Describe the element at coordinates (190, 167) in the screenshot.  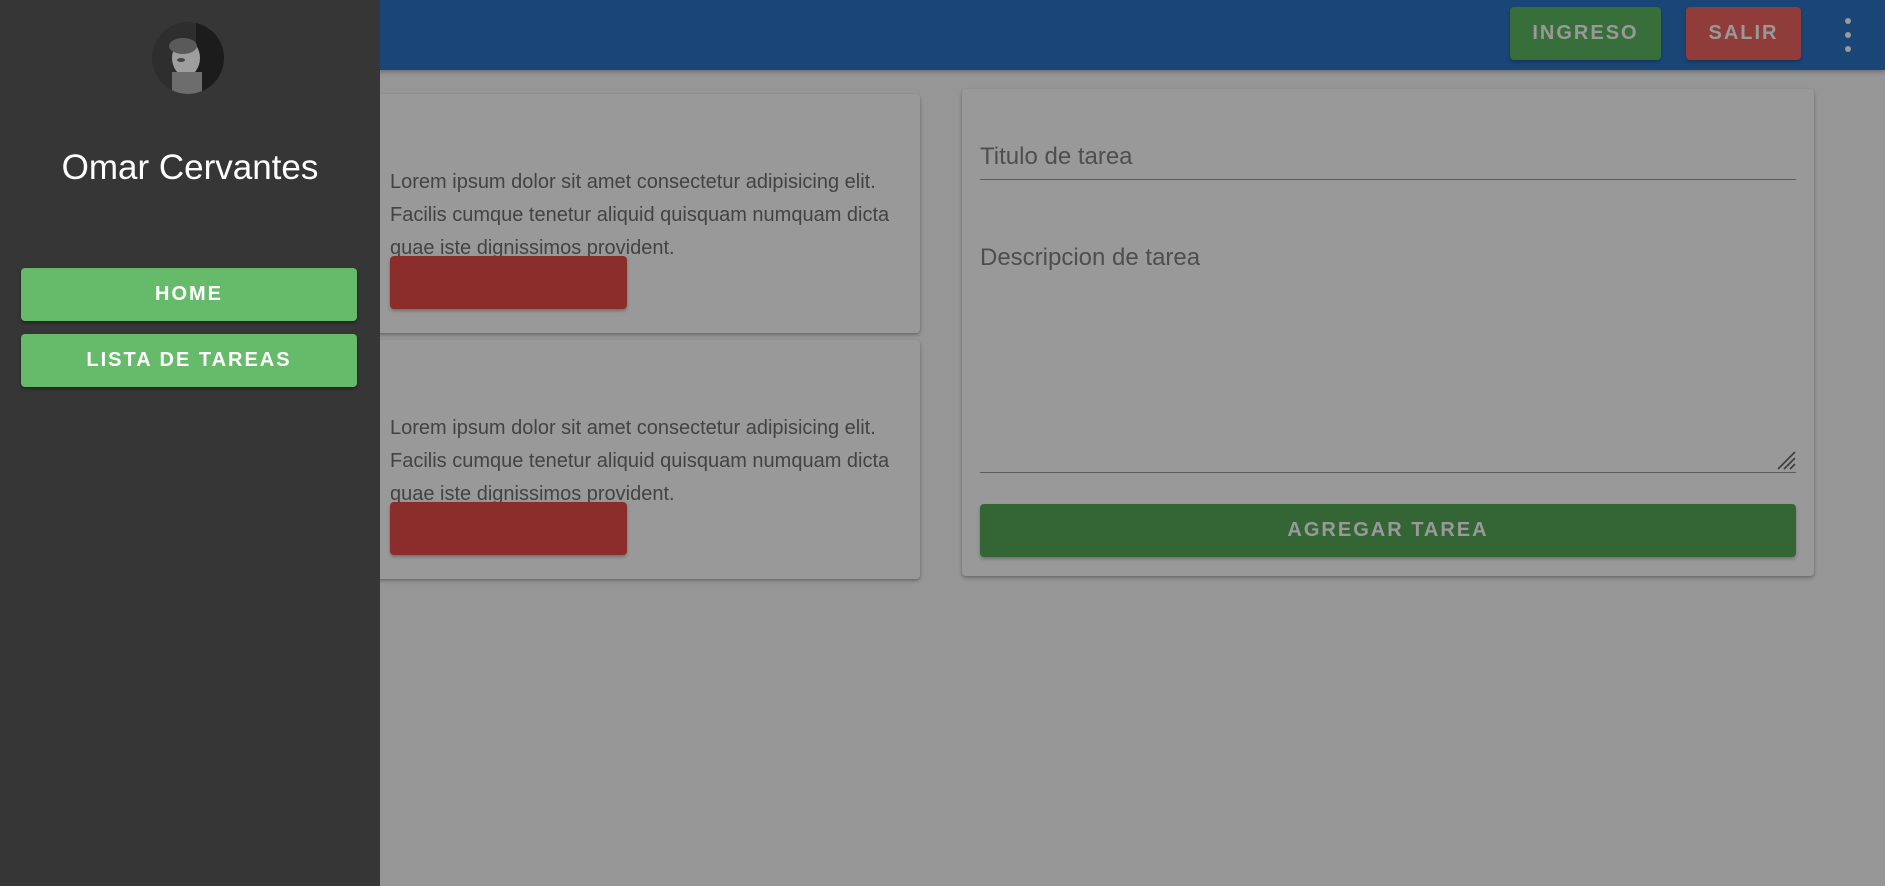
I see `user-name: Omar Cervantes` at that location.